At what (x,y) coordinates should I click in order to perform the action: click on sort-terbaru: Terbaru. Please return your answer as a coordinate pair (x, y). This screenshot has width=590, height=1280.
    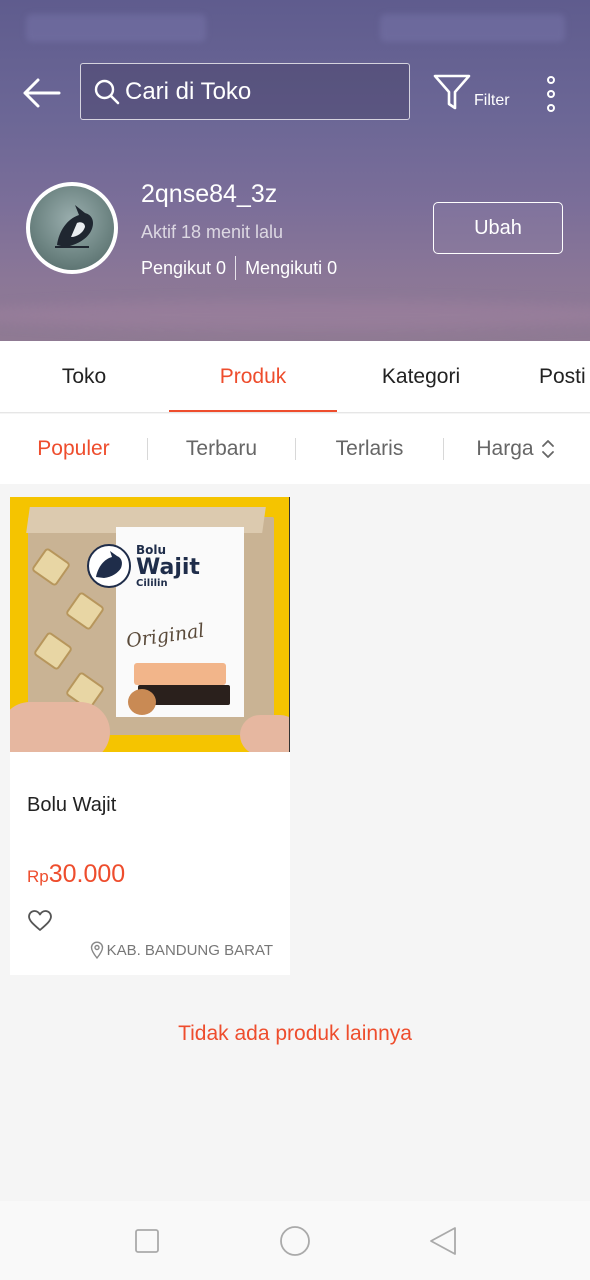
    Looking at the image, I should click on (221, 449).